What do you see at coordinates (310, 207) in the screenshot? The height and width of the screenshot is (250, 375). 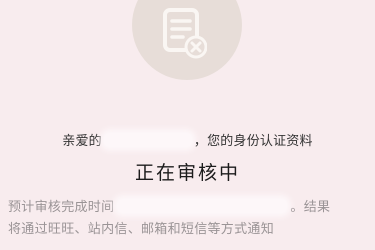 I see `detail-line-1-suffix: 。结果` at bounding box center [310, 207].